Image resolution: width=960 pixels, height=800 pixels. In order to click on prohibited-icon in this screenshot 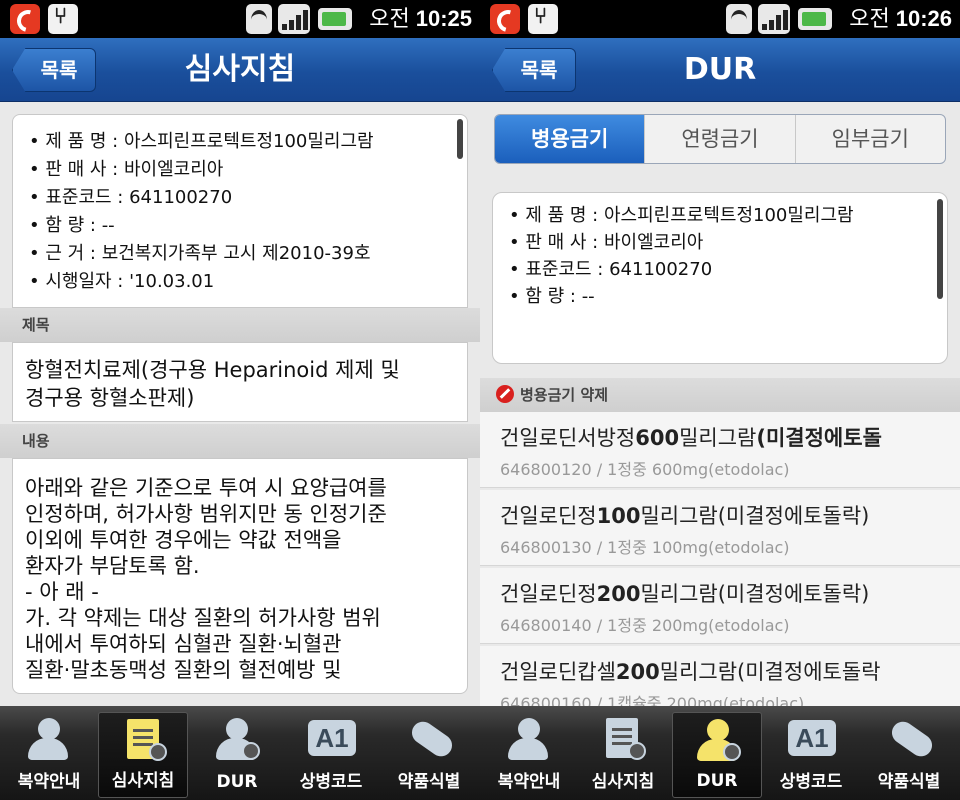, I will do `click(505, 394)`.